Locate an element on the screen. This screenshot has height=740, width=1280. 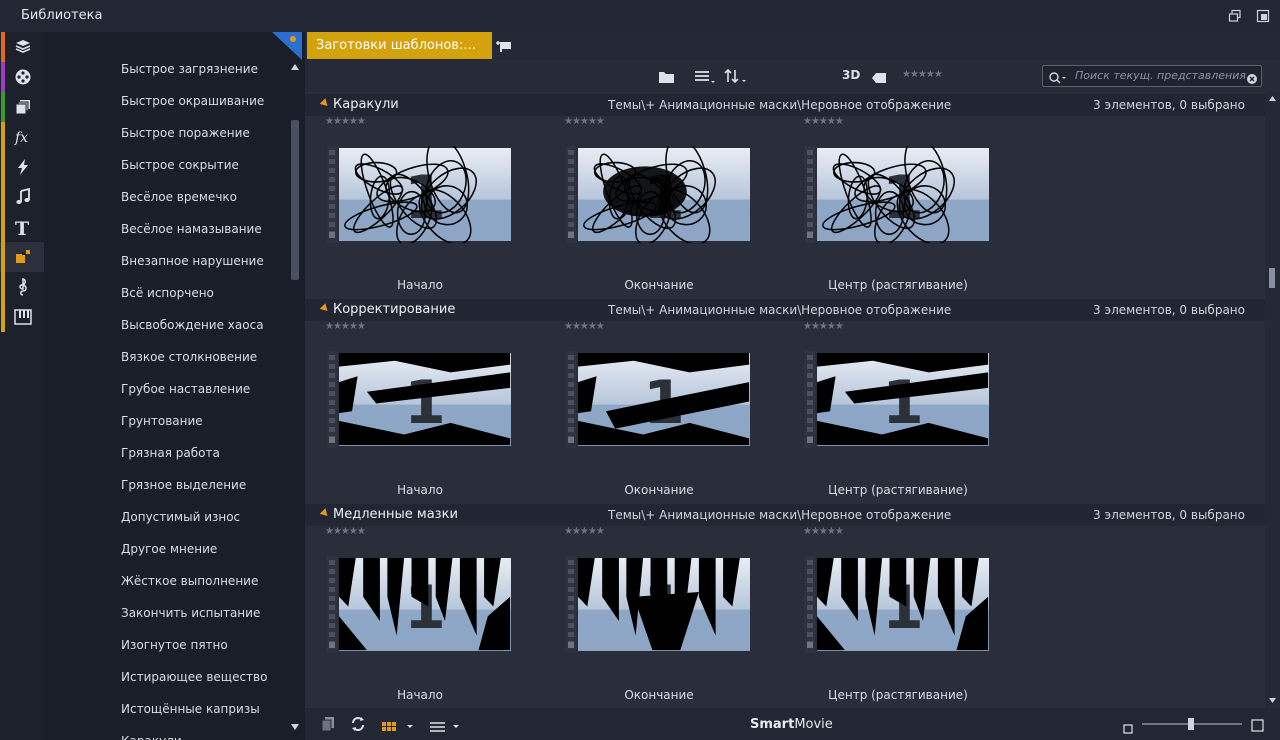
thumbnail-size-slider is located at coordinates (1192, 724).